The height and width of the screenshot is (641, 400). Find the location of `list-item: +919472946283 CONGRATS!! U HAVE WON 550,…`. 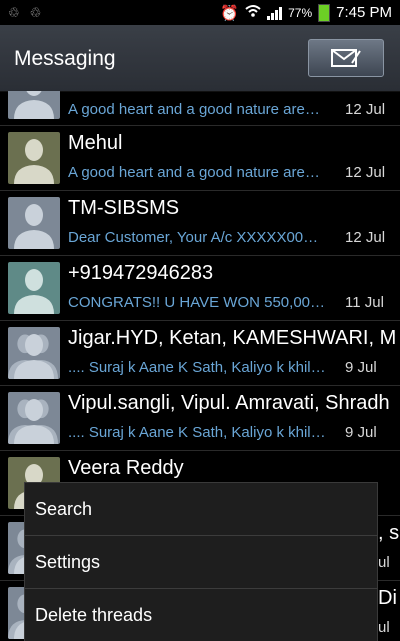

list-item: +919472946283 CONGRATS!! U HAVE WON 550,… is located at coordinates (200, 288).